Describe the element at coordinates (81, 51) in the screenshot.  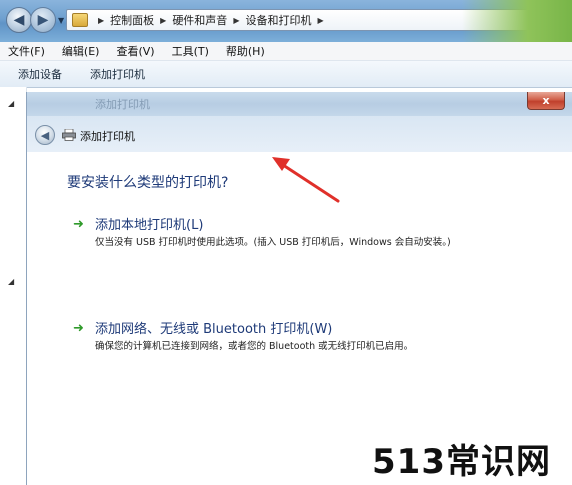
I see `menu-edit: 编辑(E)` at that location.